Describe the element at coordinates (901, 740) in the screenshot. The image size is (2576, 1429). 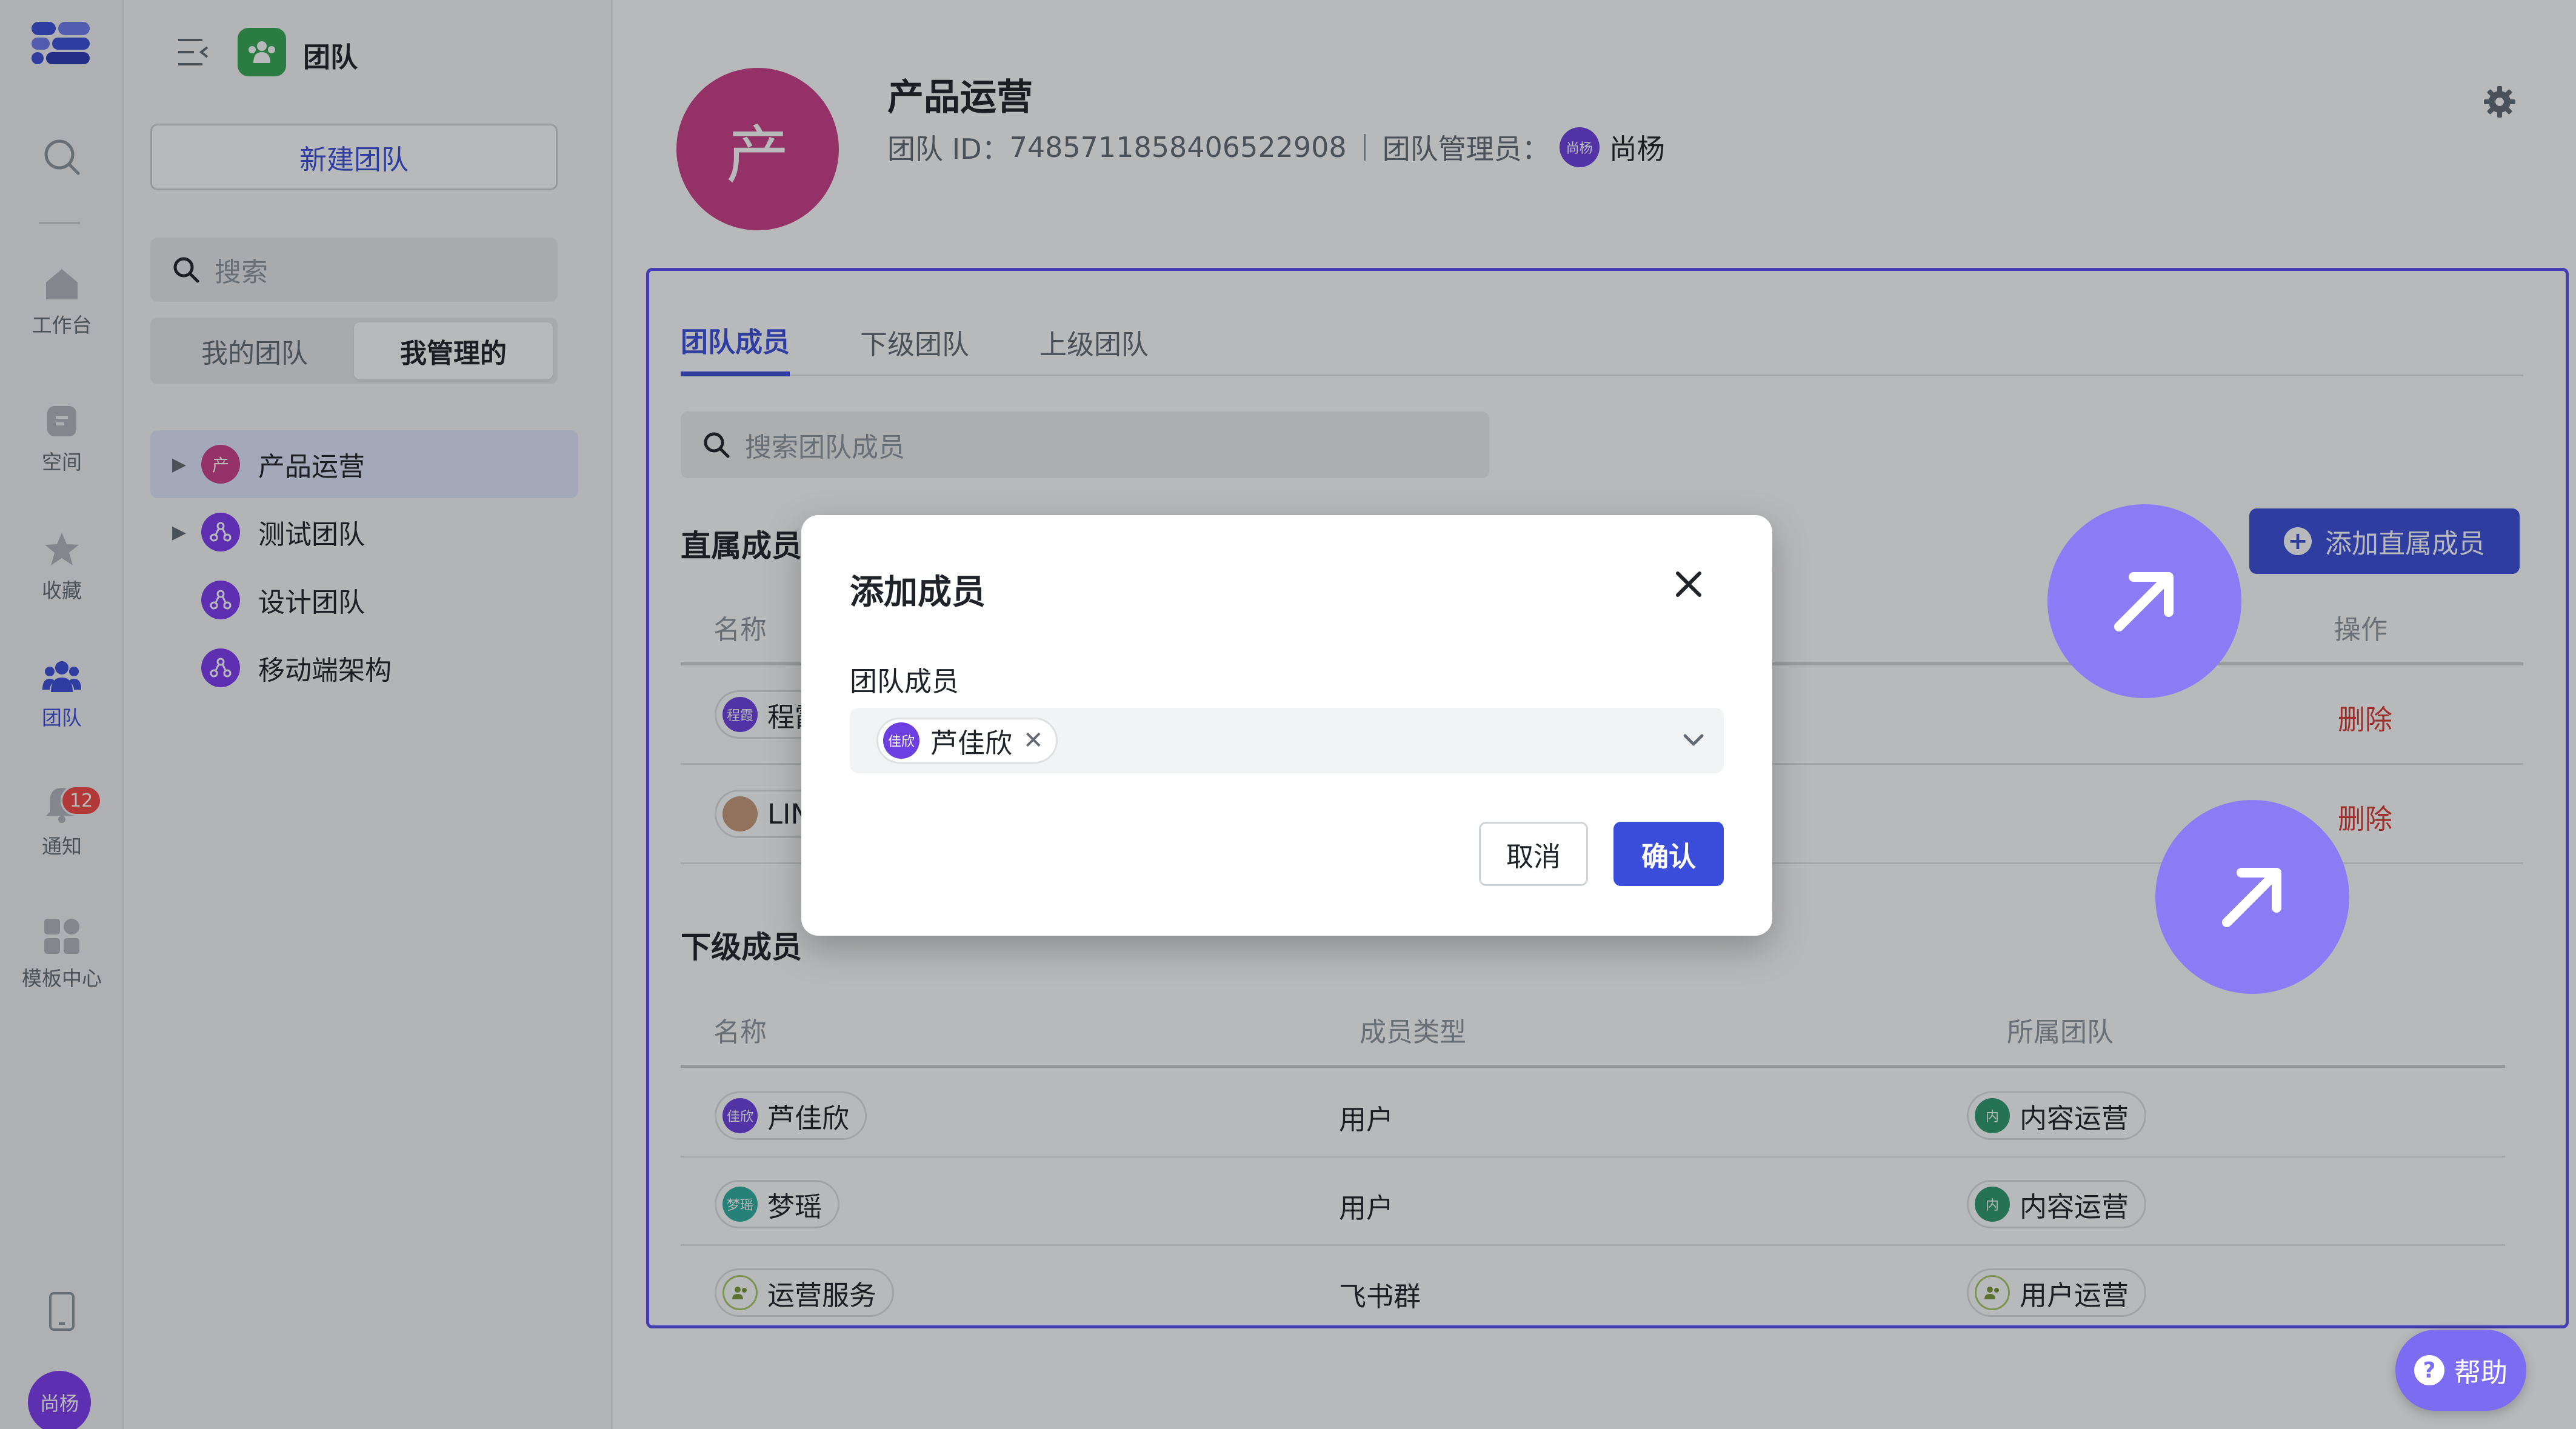
I see `member-avatar: 佳欣` at that location.